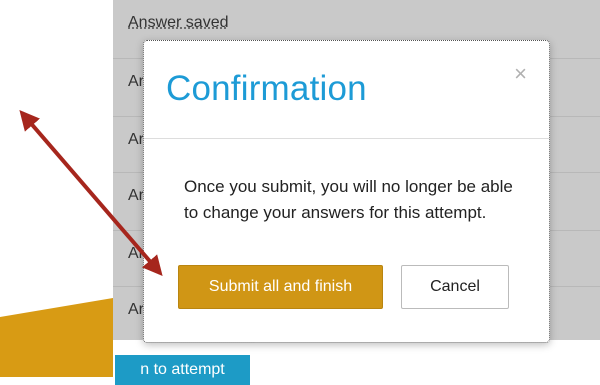 The width and height of the screenshot is (600, 385). Describe the element at coordinates (520, 74) in the screenshot. I see `close-icon: ×` at that location.